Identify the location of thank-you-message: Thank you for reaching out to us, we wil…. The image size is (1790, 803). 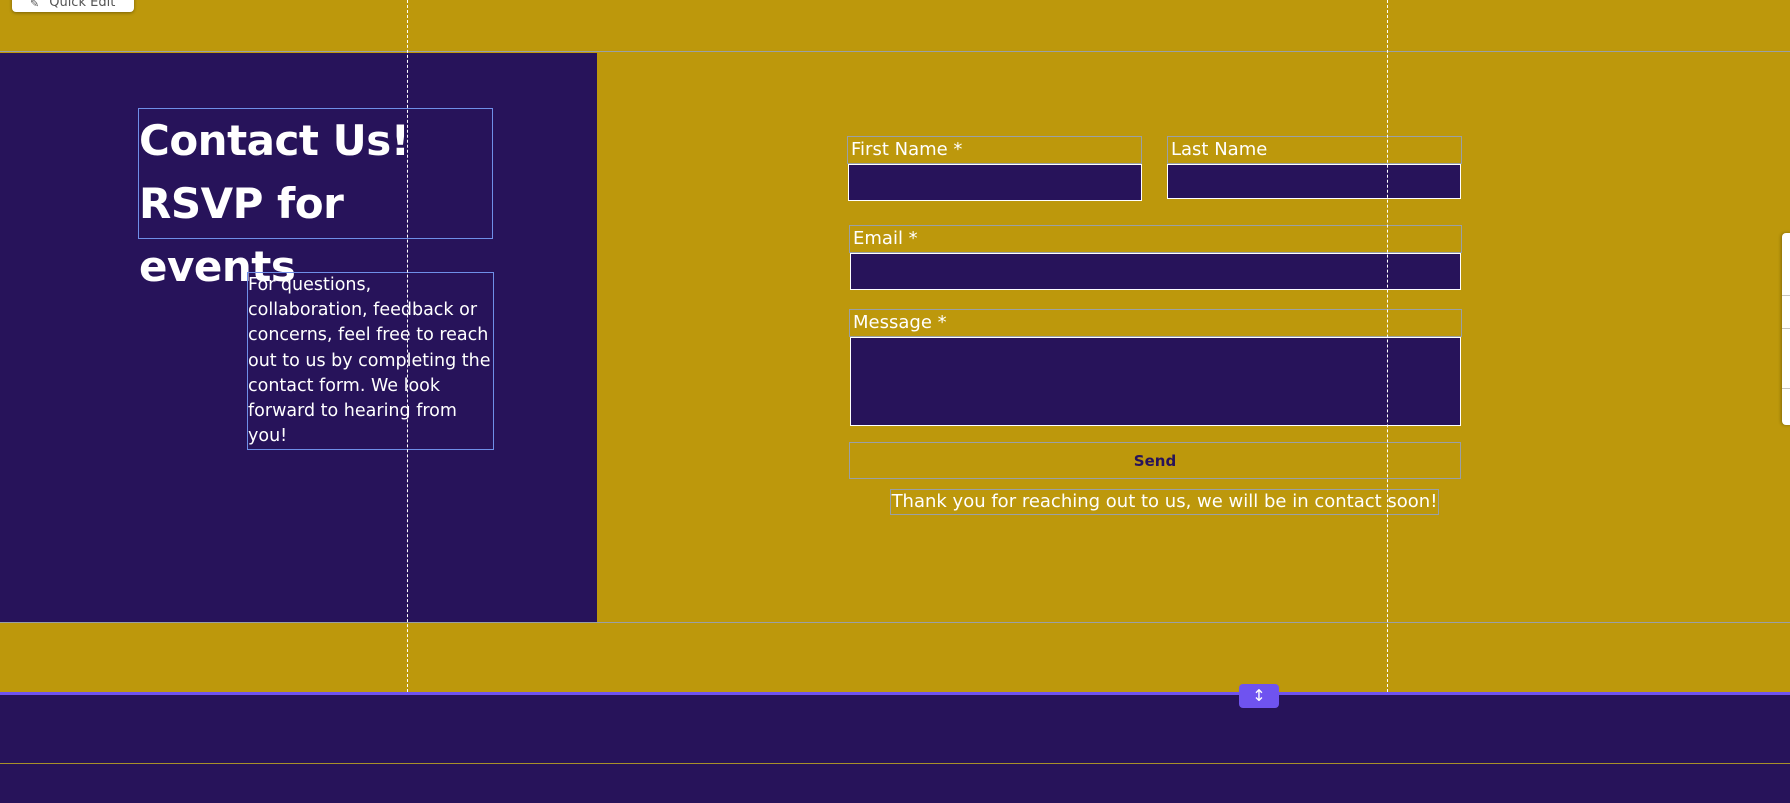
(1164, 502).